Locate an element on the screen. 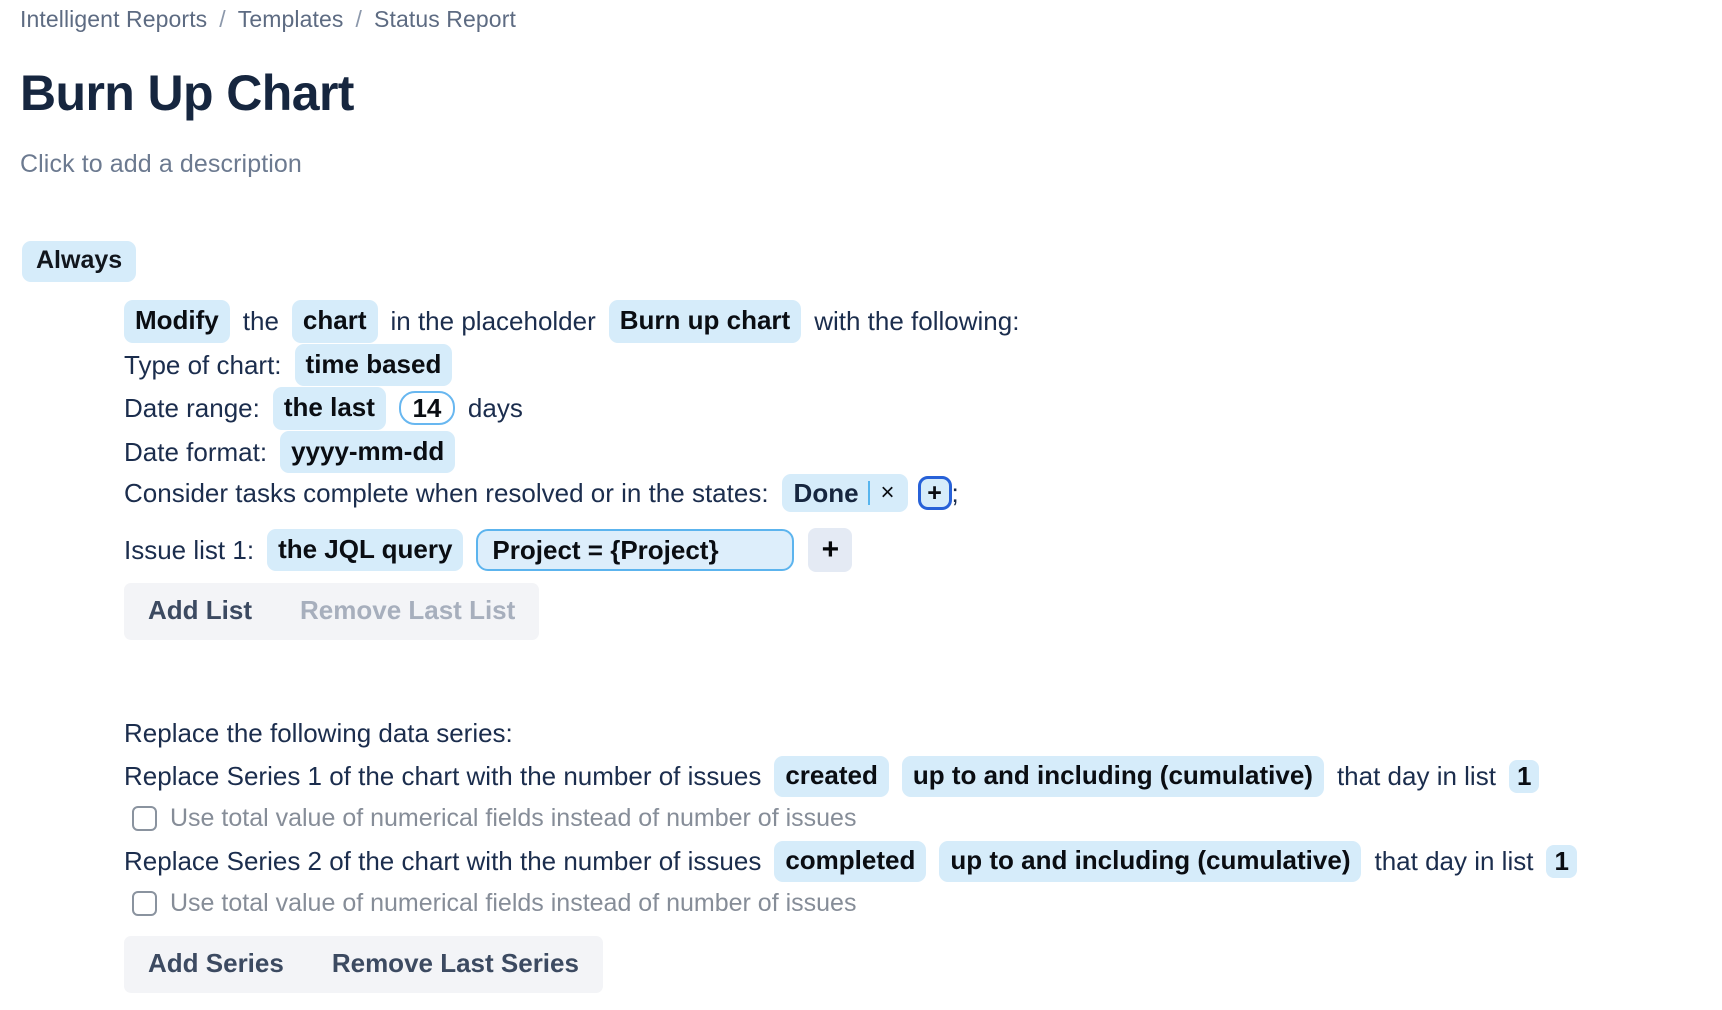  state-token-label: Done is located at coordinates (826, 492).